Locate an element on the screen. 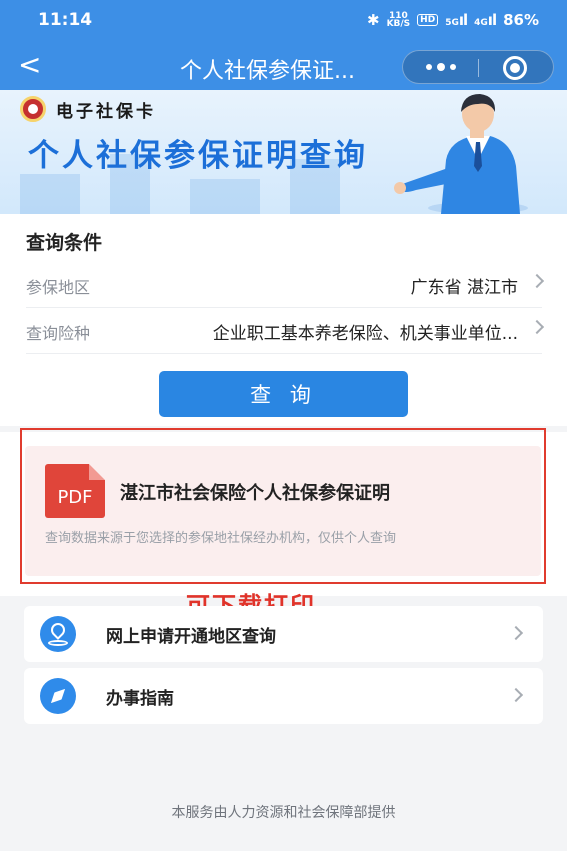 Image resolution: width=567 pixels, height=851 pixels. signal-4g: 4Gıl is located at coordinates (485, 20).